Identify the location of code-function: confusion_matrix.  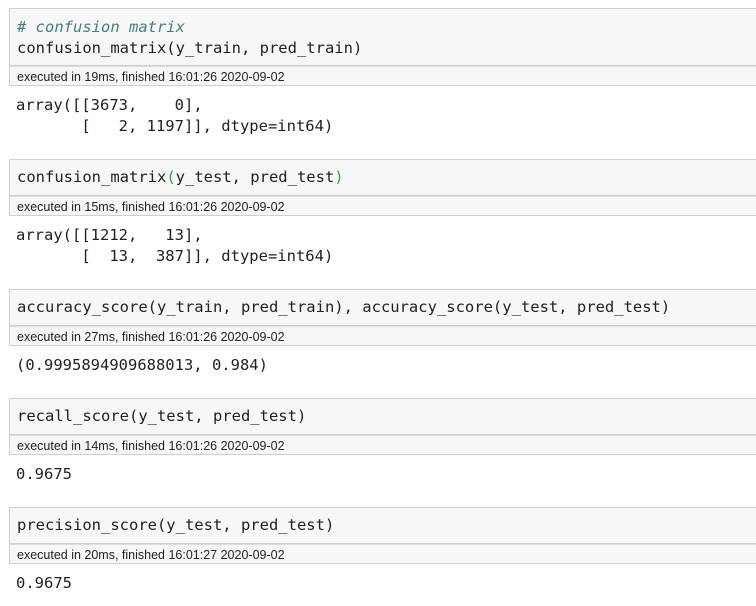
(92, 177).